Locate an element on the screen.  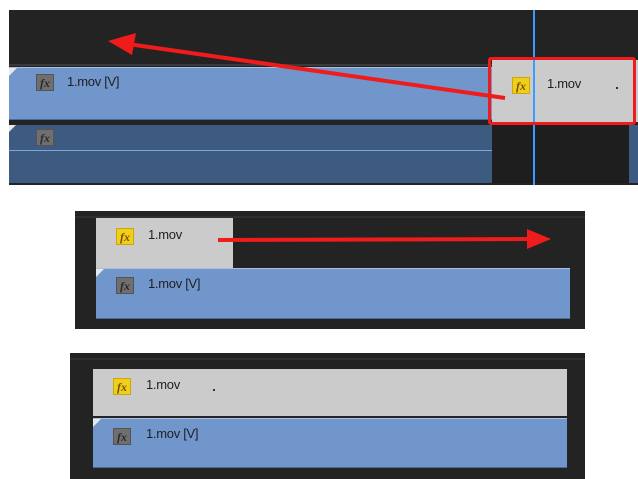
arrow-right-annotation is located at coordinates (384, 239).